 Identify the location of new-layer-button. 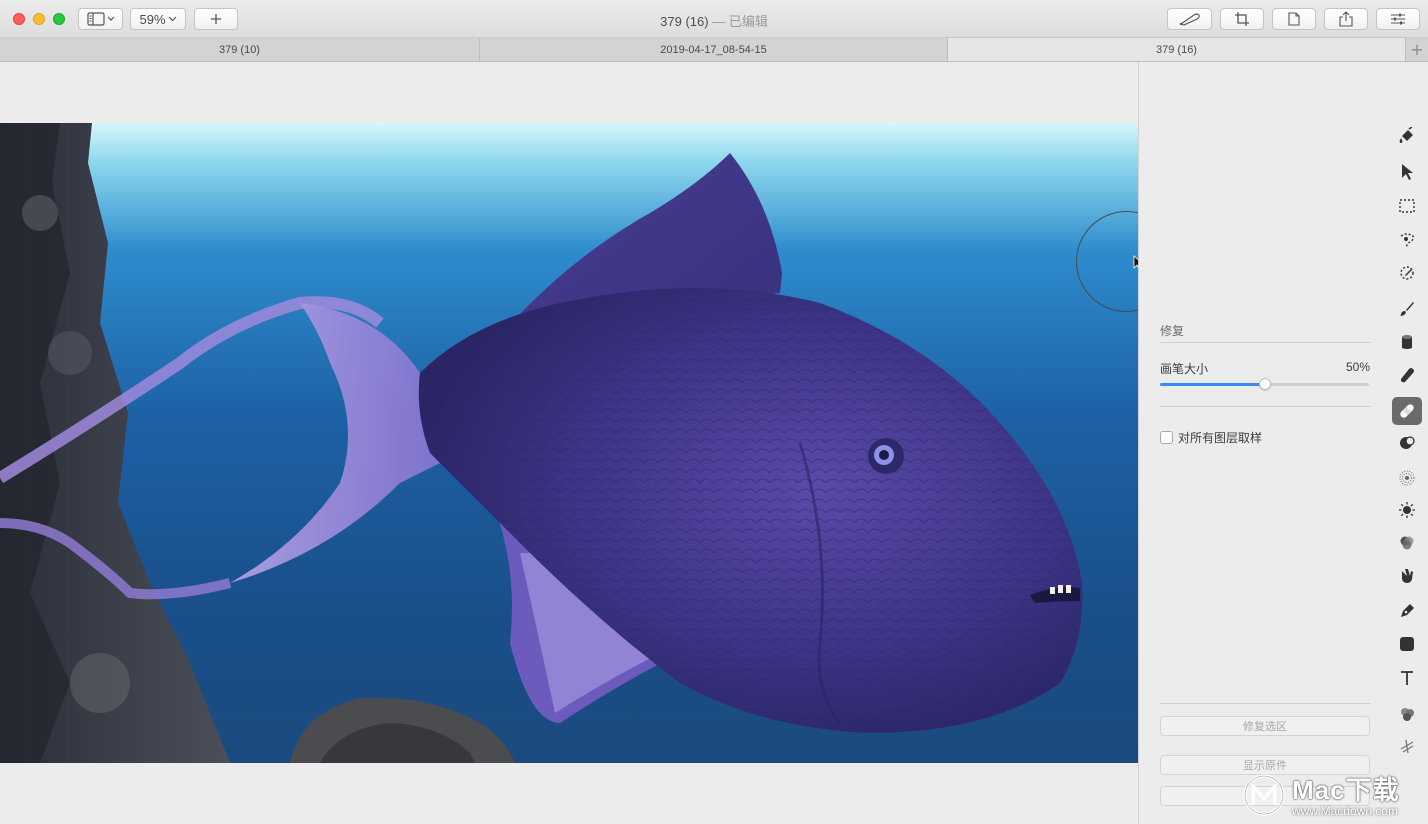
(216, 19).